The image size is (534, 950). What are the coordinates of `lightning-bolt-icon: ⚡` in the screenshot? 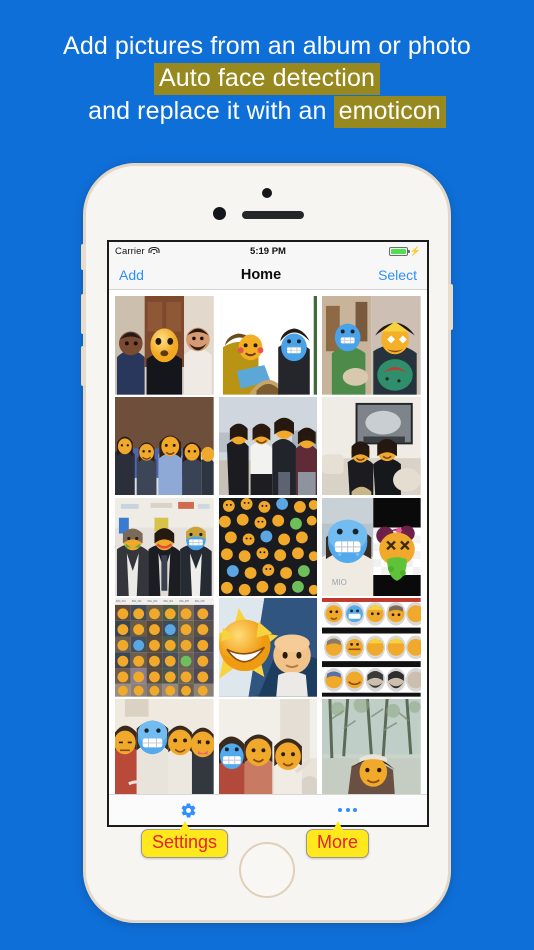 It's located at (415, 250).